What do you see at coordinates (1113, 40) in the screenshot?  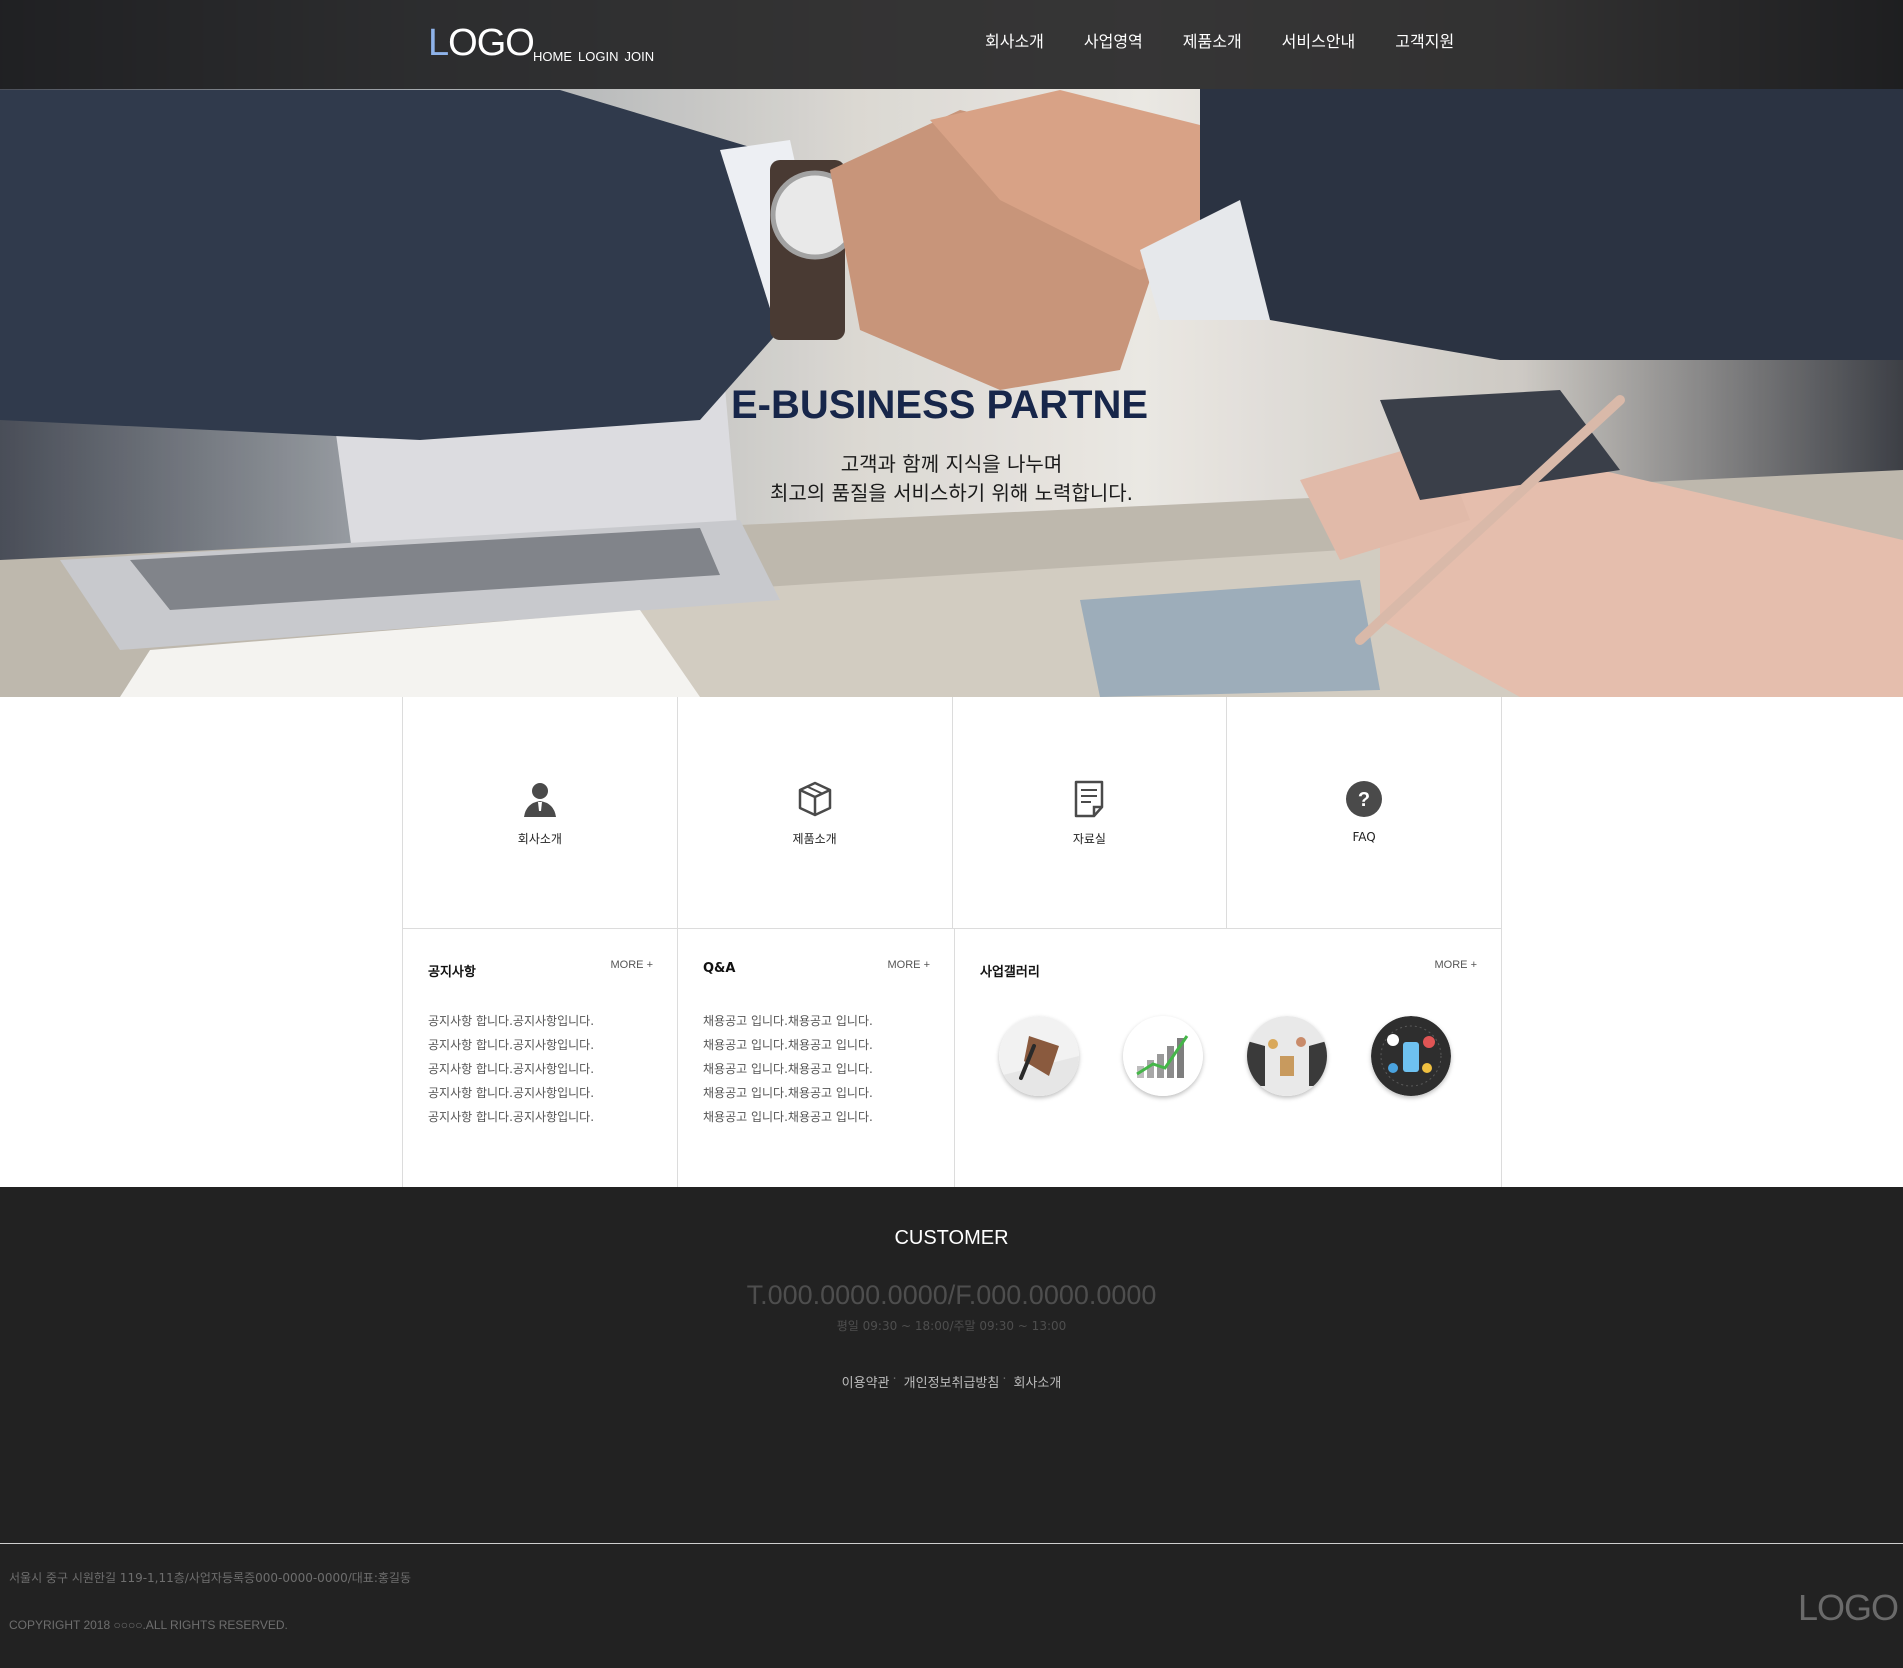 I see `nav-item-business: 사업영역` at bounding box center [1113, 40].